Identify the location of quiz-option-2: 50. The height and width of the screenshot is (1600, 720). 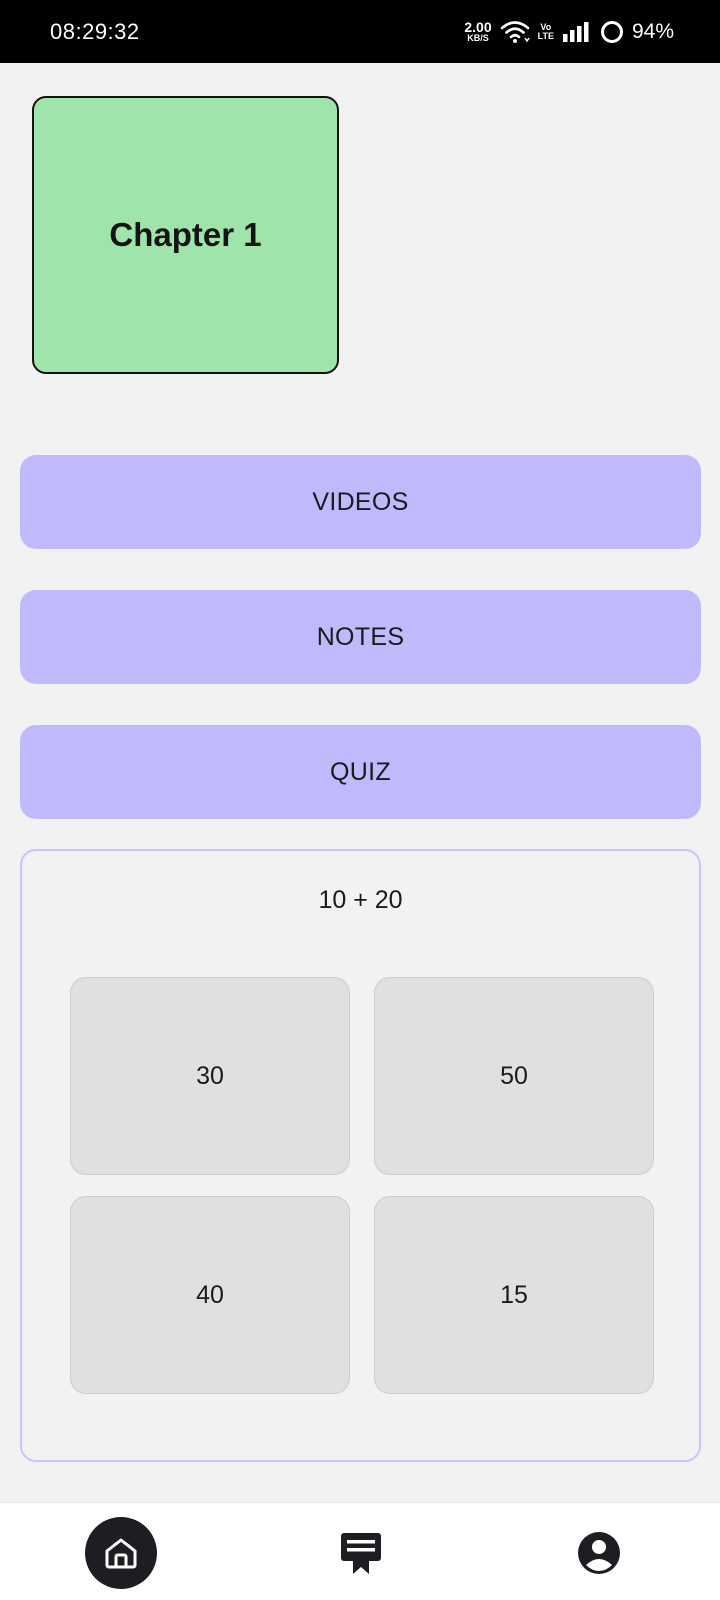
(514, 1076).